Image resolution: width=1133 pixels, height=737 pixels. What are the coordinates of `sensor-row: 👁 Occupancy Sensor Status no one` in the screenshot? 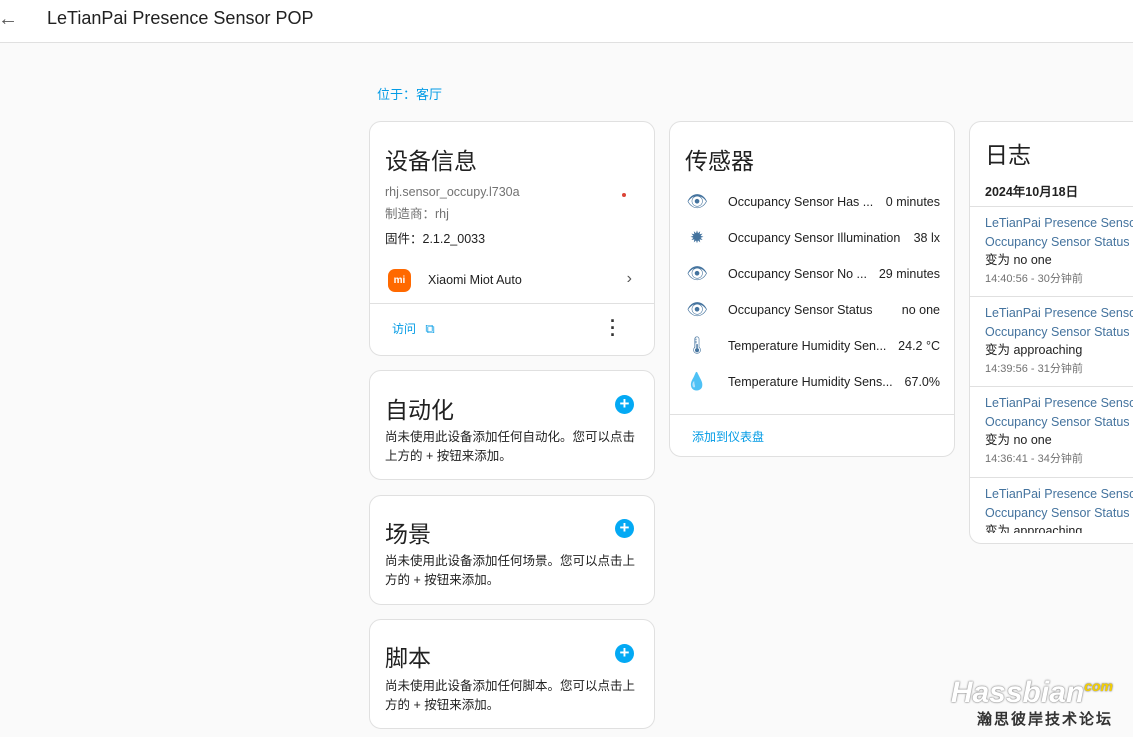 It's located at (812, 310).